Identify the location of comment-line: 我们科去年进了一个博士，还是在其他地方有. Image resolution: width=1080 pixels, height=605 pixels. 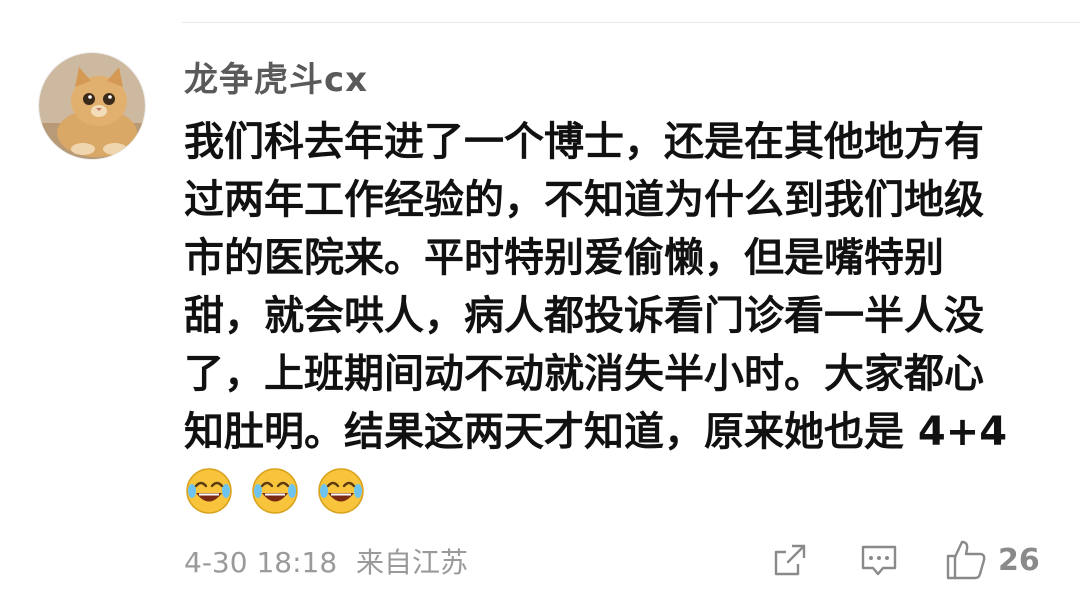
(584, 142).